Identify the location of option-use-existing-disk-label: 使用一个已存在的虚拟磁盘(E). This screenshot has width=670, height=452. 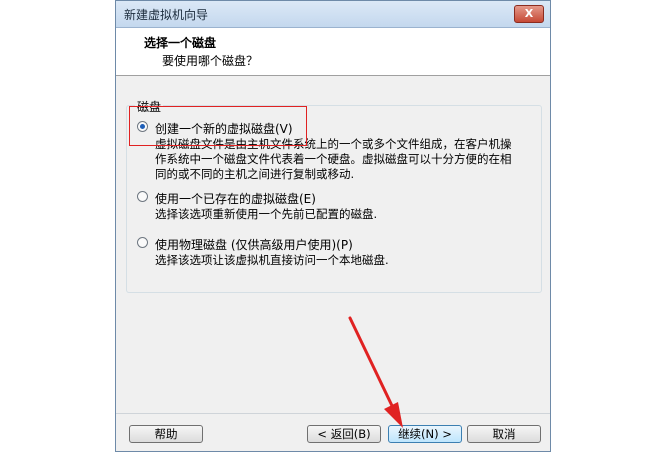
(235, 198).